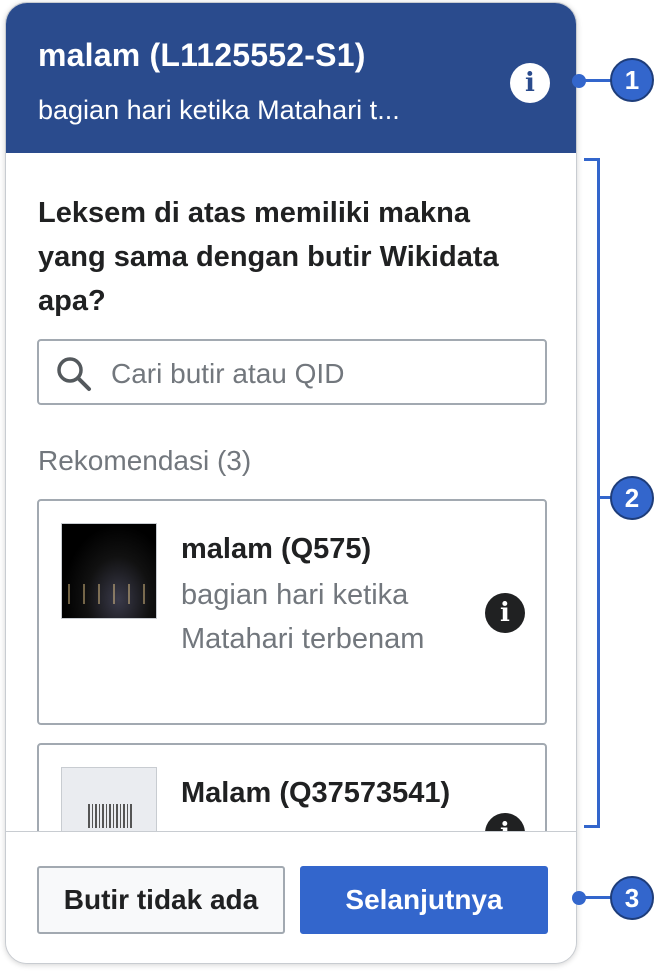  I want to click on item-name: Malam (Q37573541), so click(316, 793).